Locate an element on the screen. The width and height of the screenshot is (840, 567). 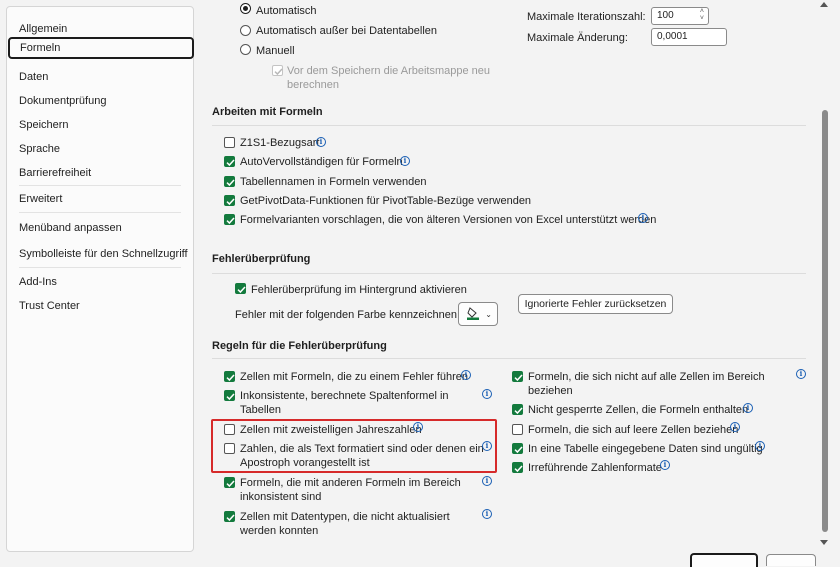
rule-inconsistent-column-checkbox is located at coordinates (229, 395).